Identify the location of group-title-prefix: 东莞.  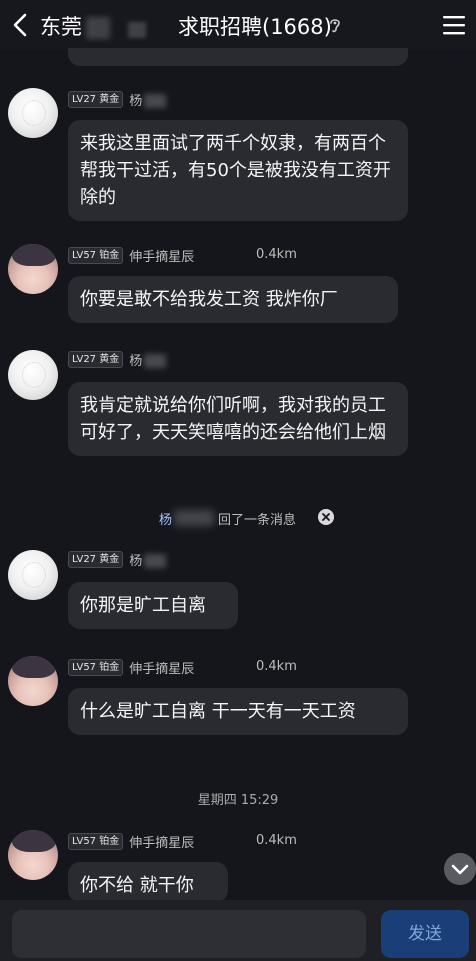
(61, 27).